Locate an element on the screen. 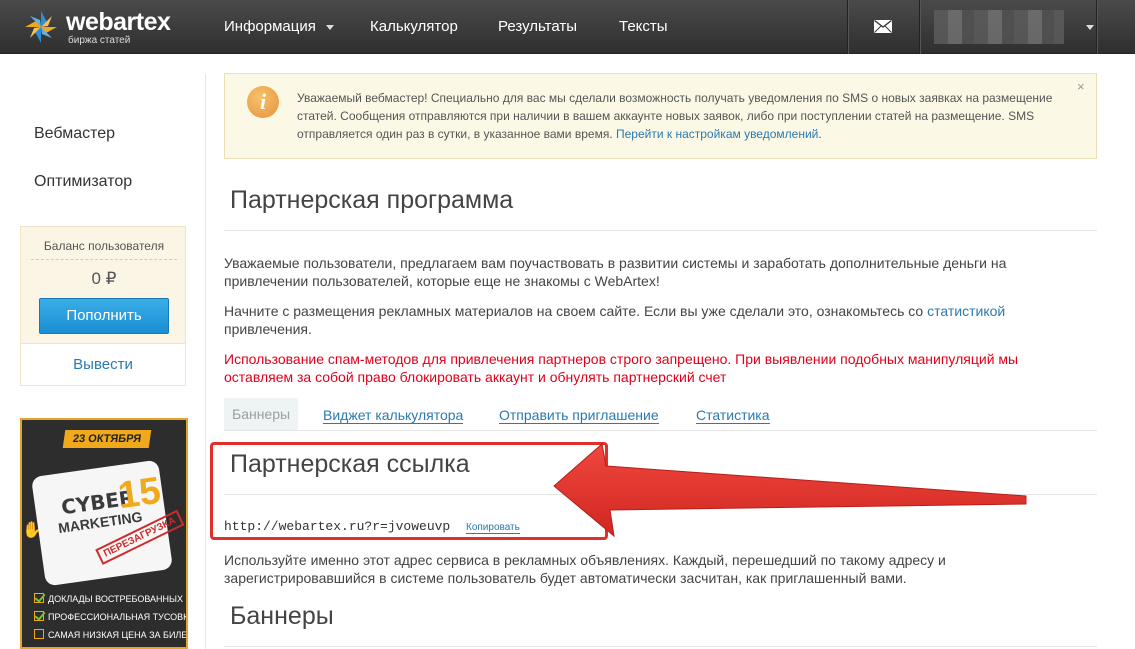  ad-date: 23 ОКТЯБРЯ is located at coordinates (107, 439).